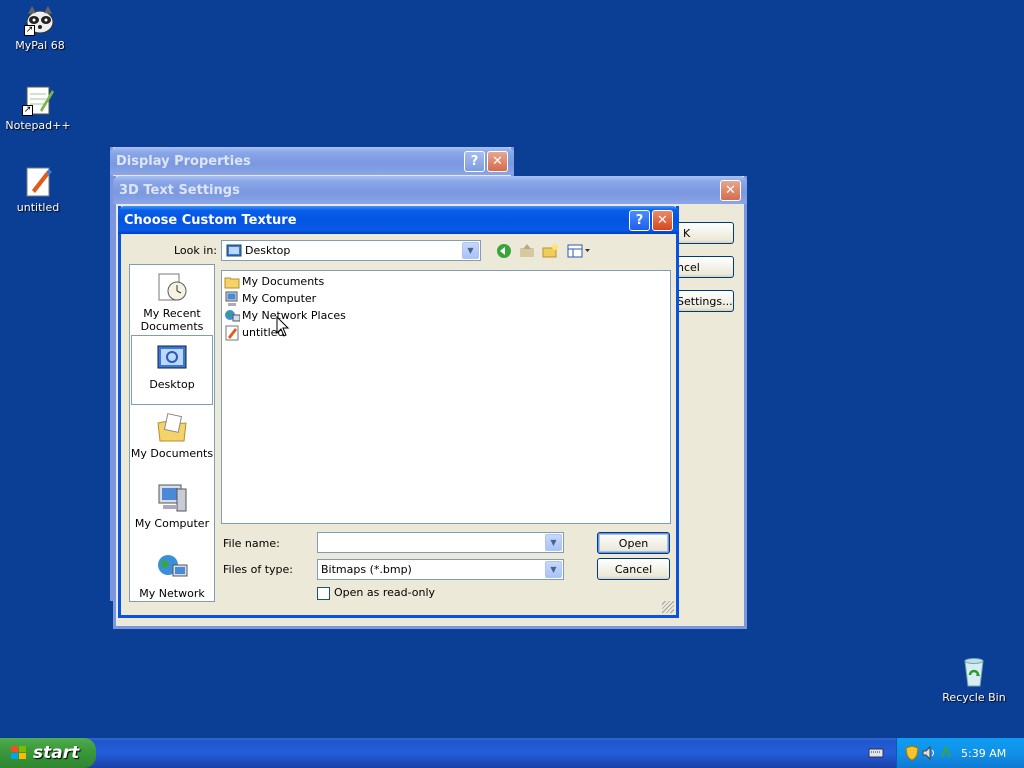  Describe the element at coordinates (687, 233) in the screenshot. I see `ok-label: K` at that location.